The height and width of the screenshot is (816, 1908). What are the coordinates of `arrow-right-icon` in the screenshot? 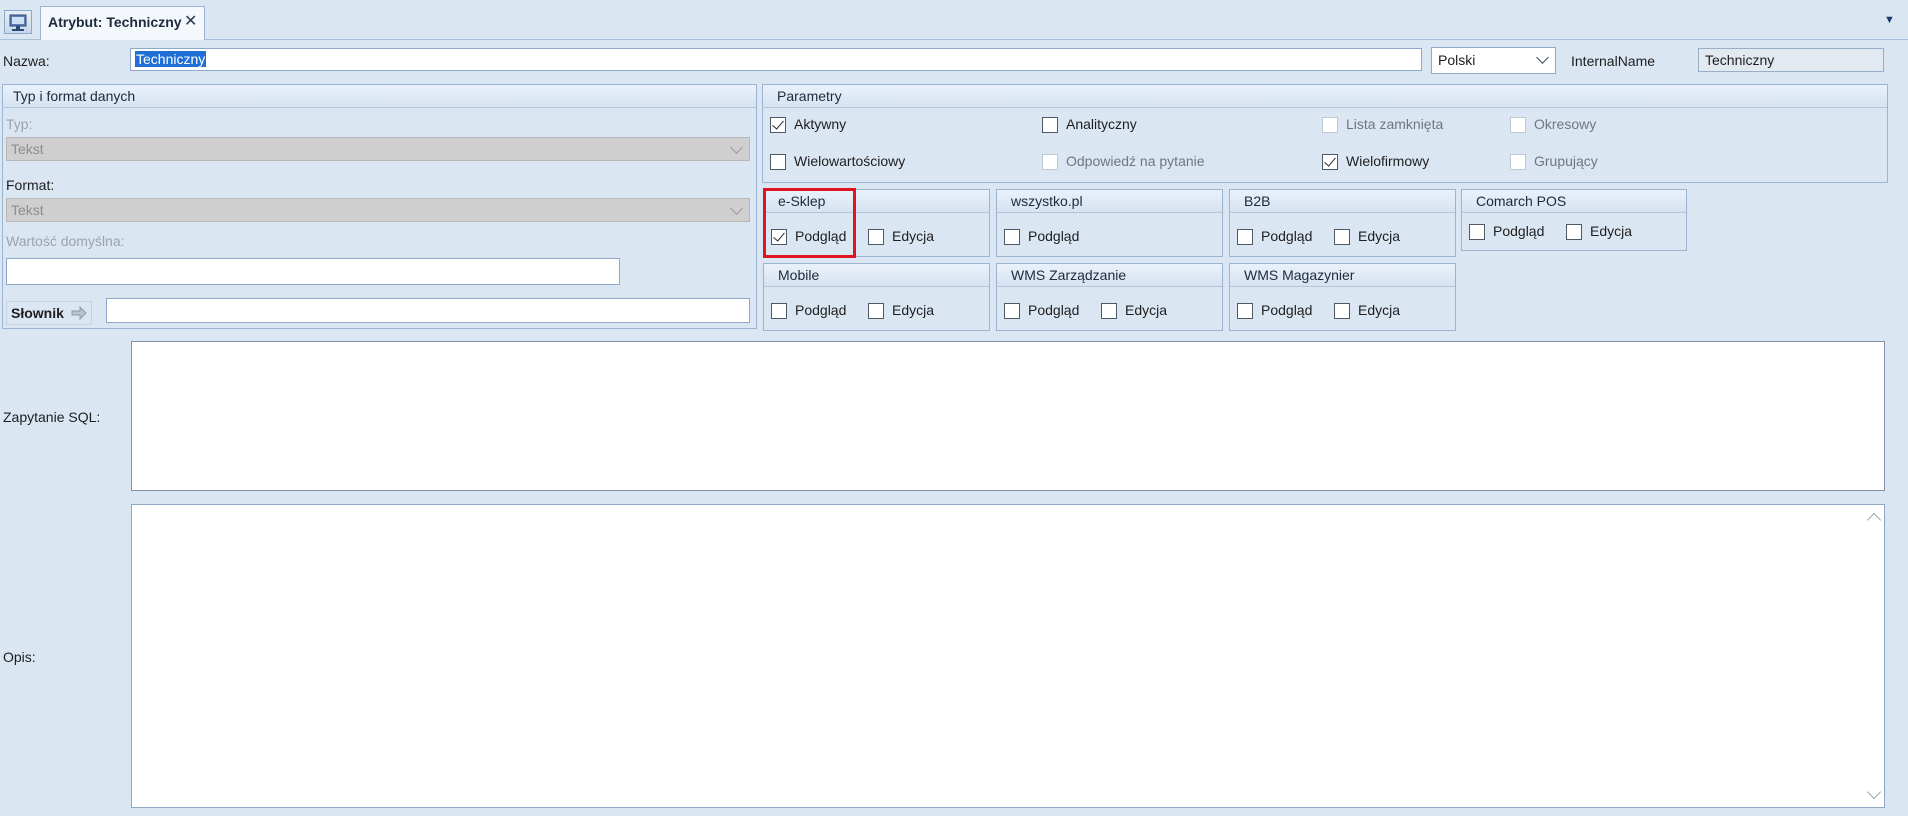 It's located at (79, 313).